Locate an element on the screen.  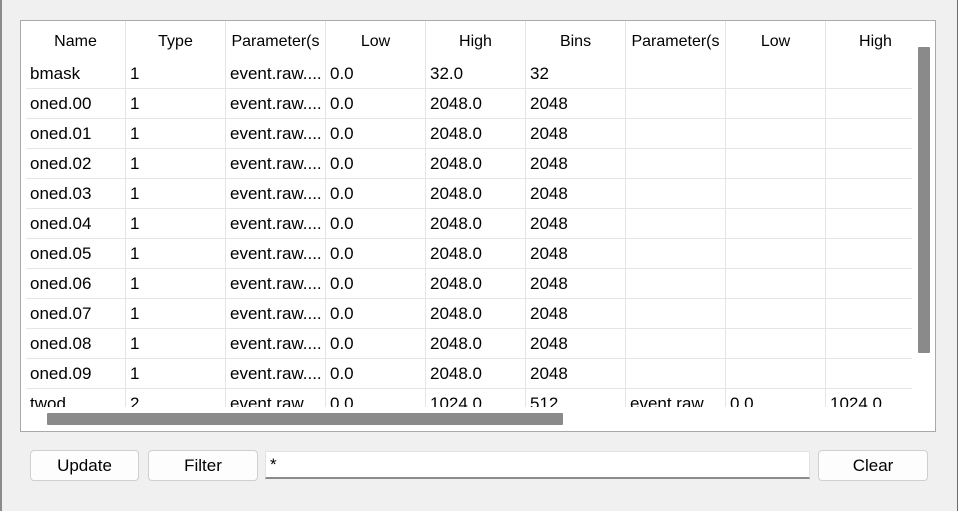
table-row: oned.06 1 event.raw.... 0.0 2048.0 2048 is located at coordinates (469, 284).